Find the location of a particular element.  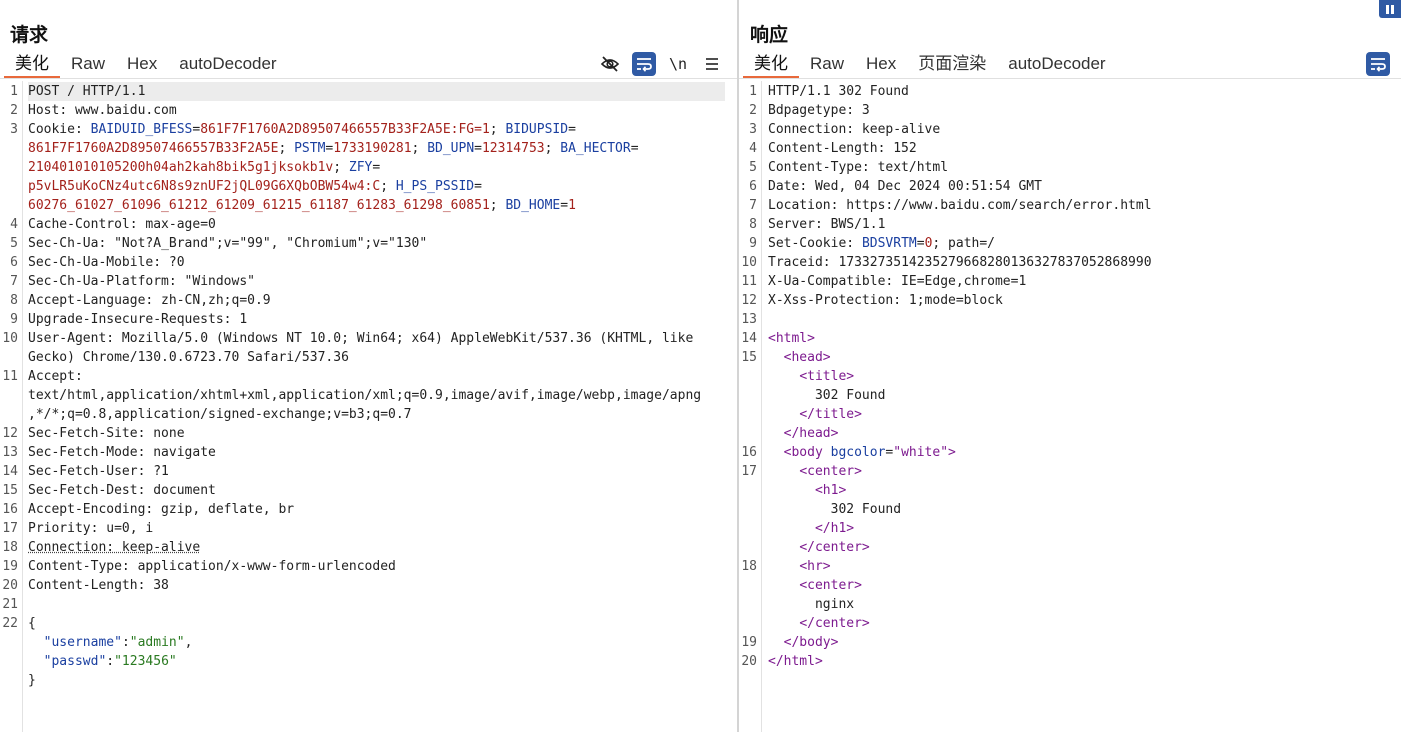

code-token: </center> is located at coordinates (834, 547).